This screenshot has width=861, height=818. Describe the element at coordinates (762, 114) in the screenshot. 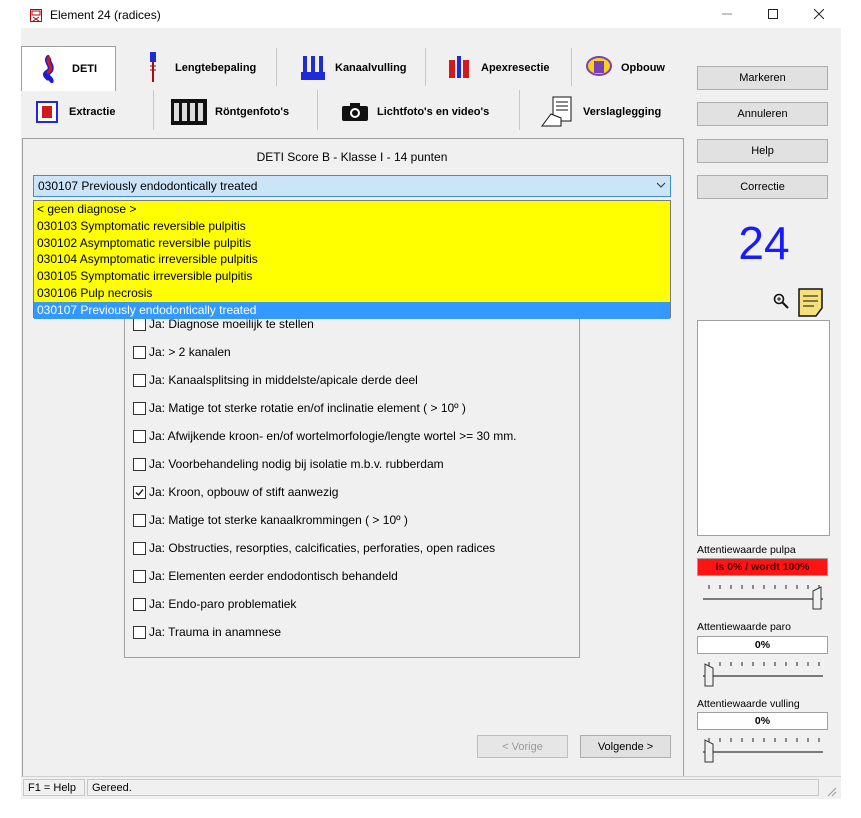

I see `annuleren-button: Annuleren` at that location.